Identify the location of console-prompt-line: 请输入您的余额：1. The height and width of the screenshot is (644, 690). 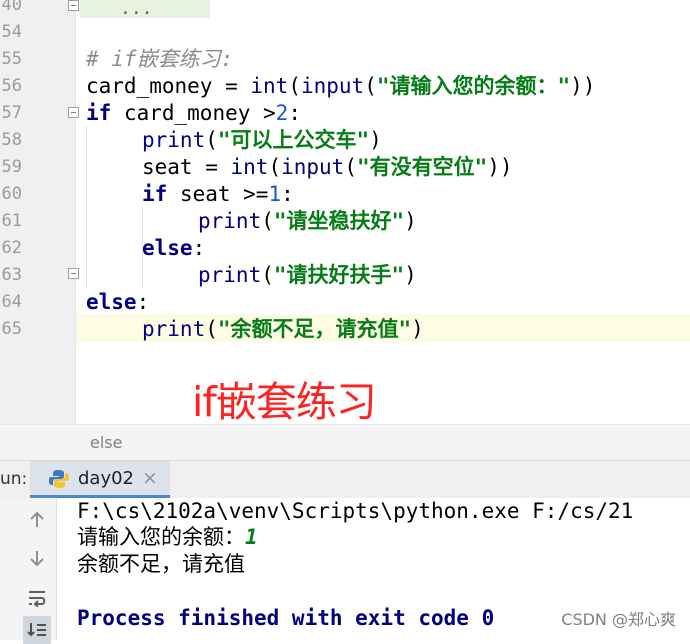
(167, 537).